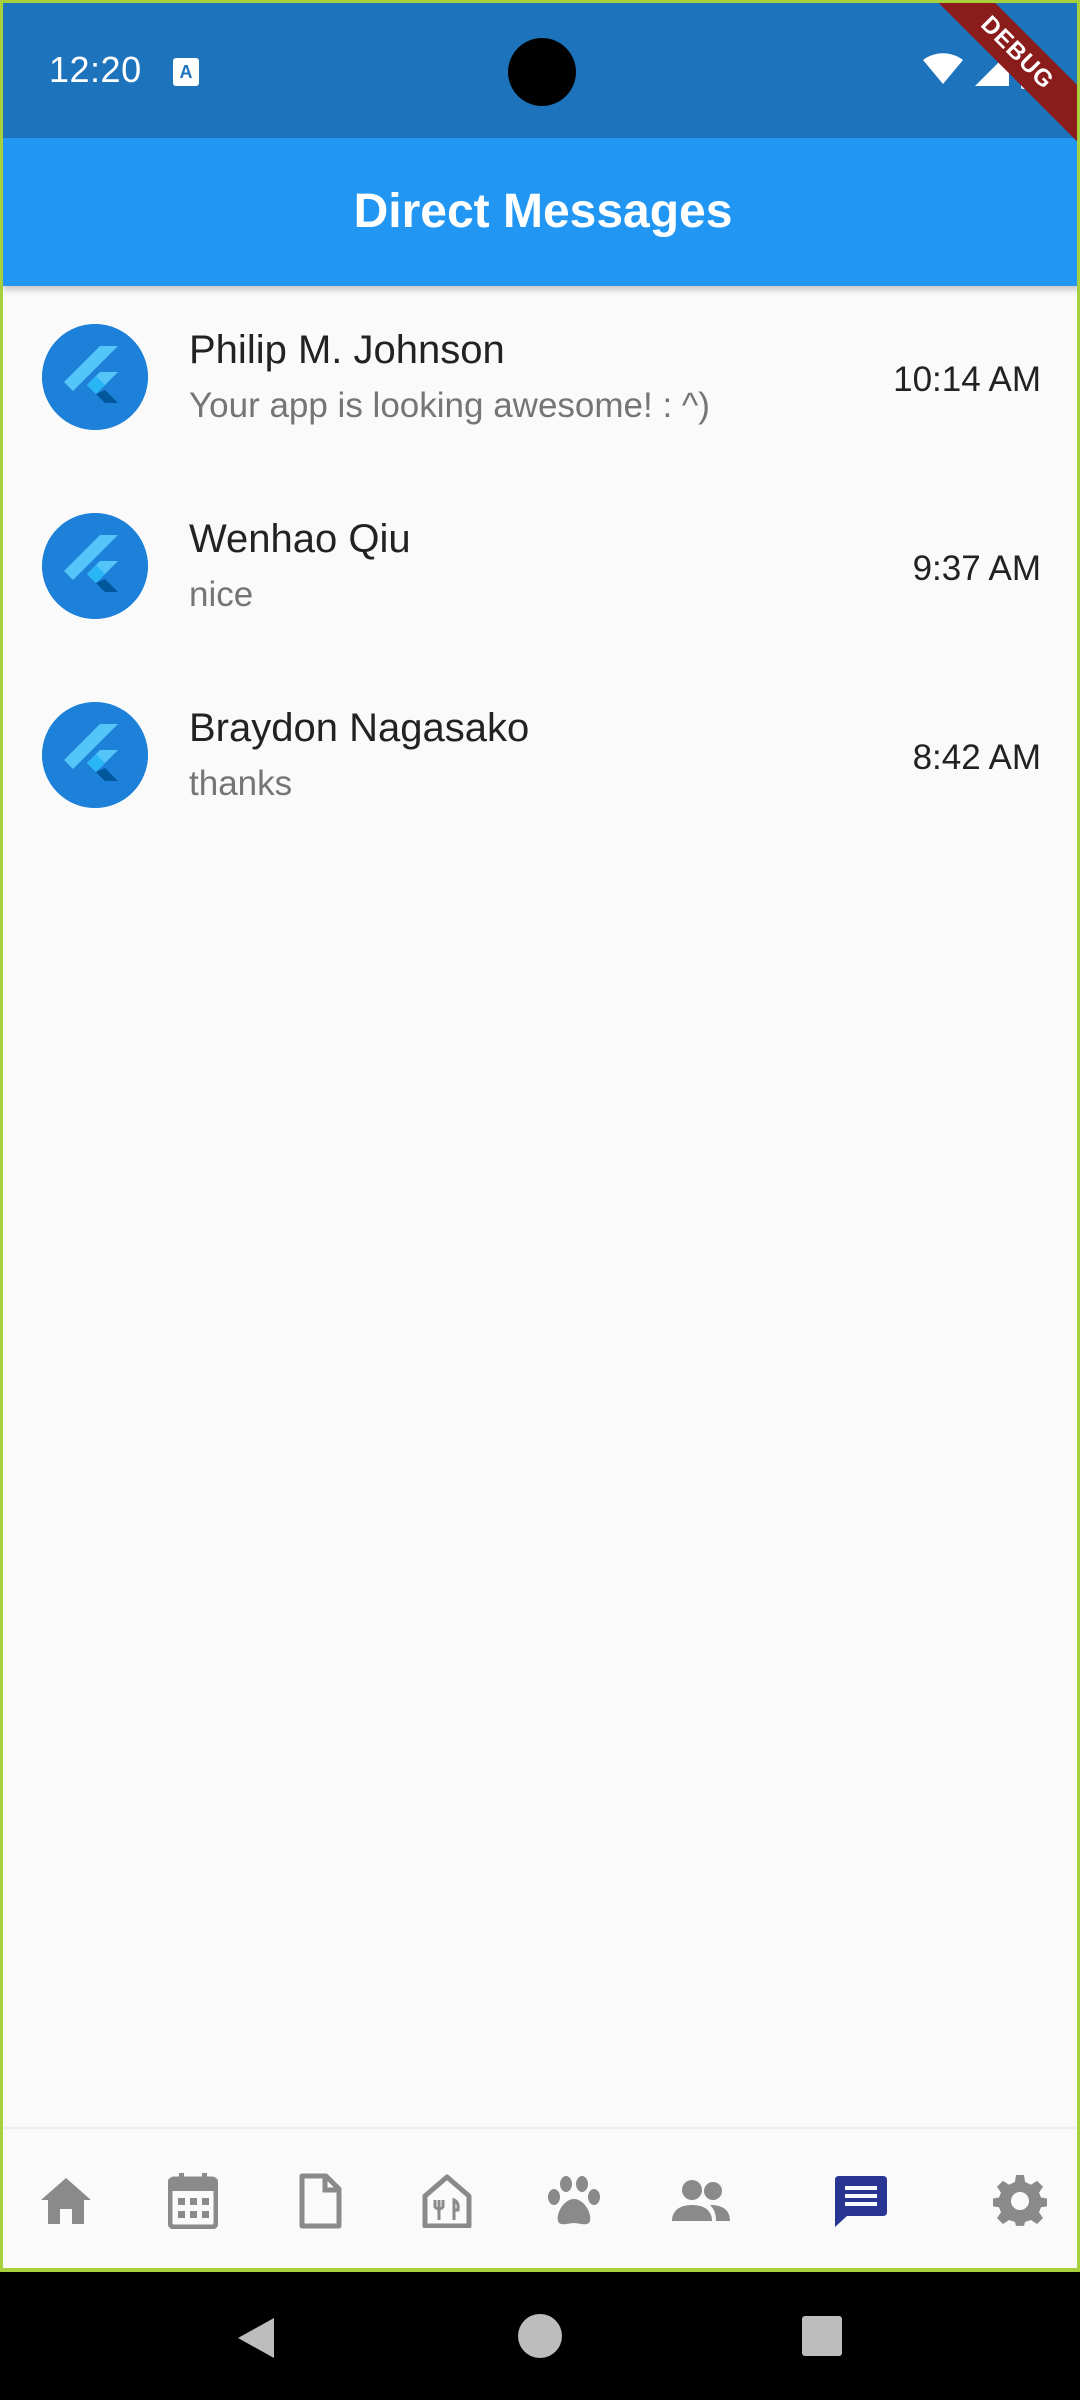 This screenshot has height=2400, width=1080. I want to click on nav-documents, so click(320, 2201).